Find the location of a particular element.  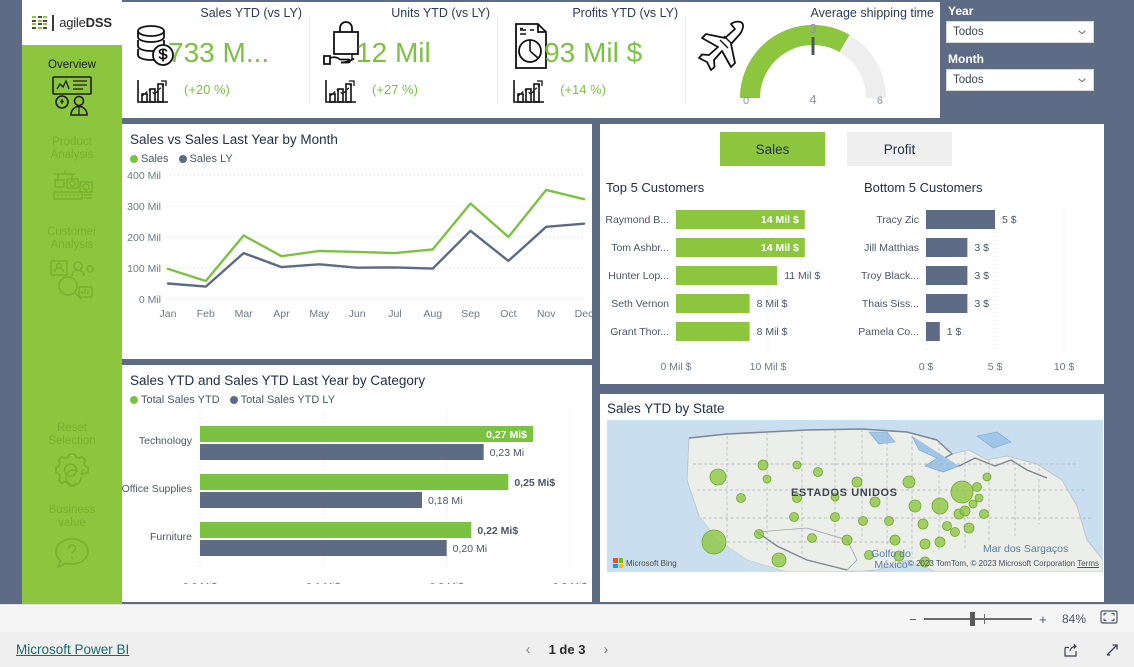

legend-item-total-sales-ytd: Total Sales YTD is located at coordinates (175, 400).